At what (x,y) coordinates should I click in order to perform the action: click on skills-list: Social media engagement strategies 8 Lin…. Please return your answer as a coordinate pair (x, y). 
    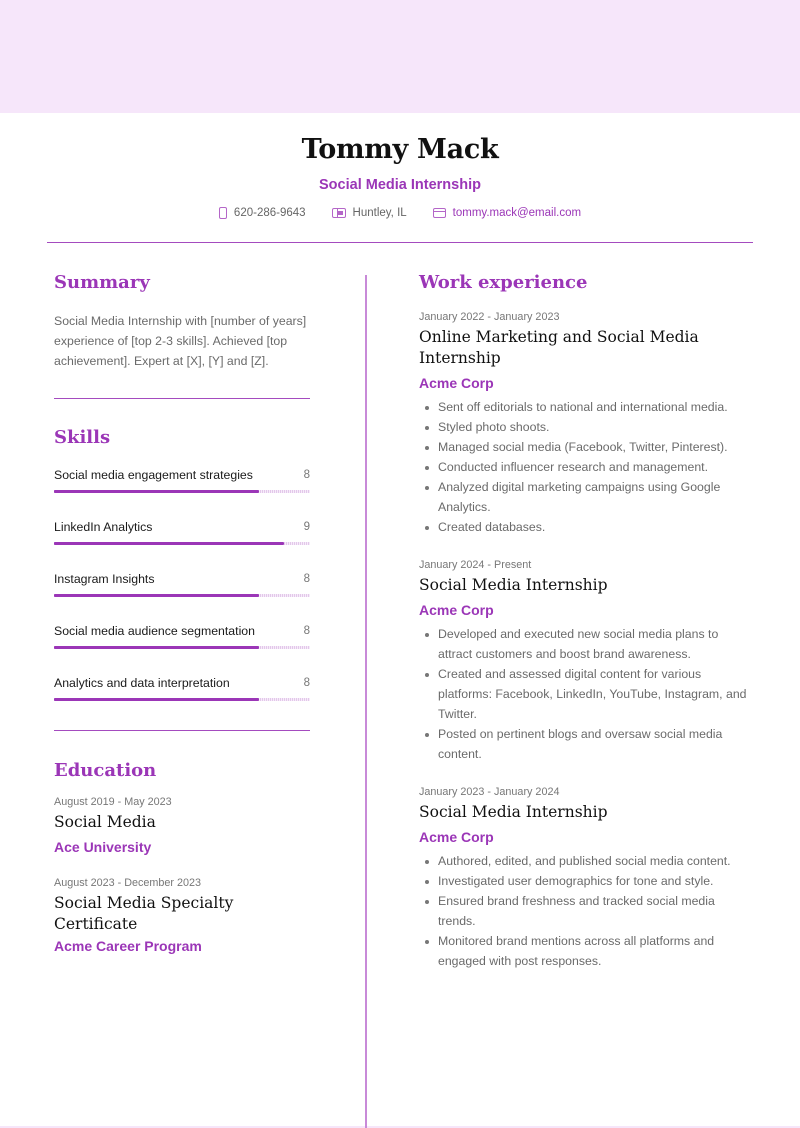
    Looking at the image, I should click on (182, 598).